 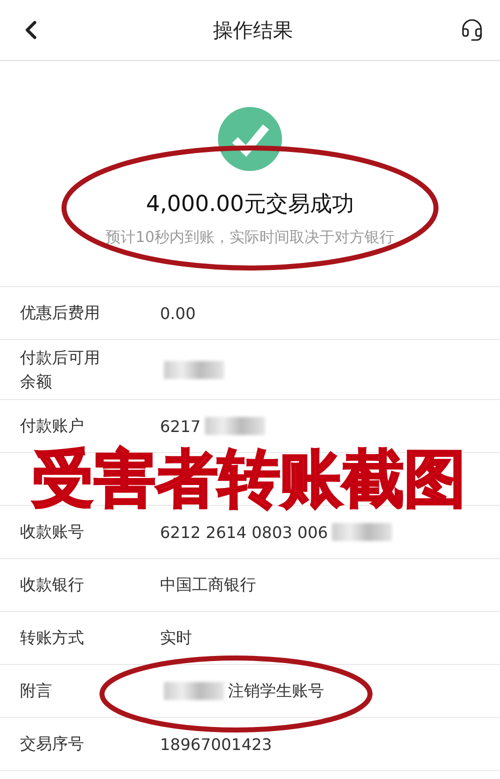 What do you see at coordinates (178, 313) in the screenshot?
I see `row-value: 0.00` at bounding box center [178, 313].